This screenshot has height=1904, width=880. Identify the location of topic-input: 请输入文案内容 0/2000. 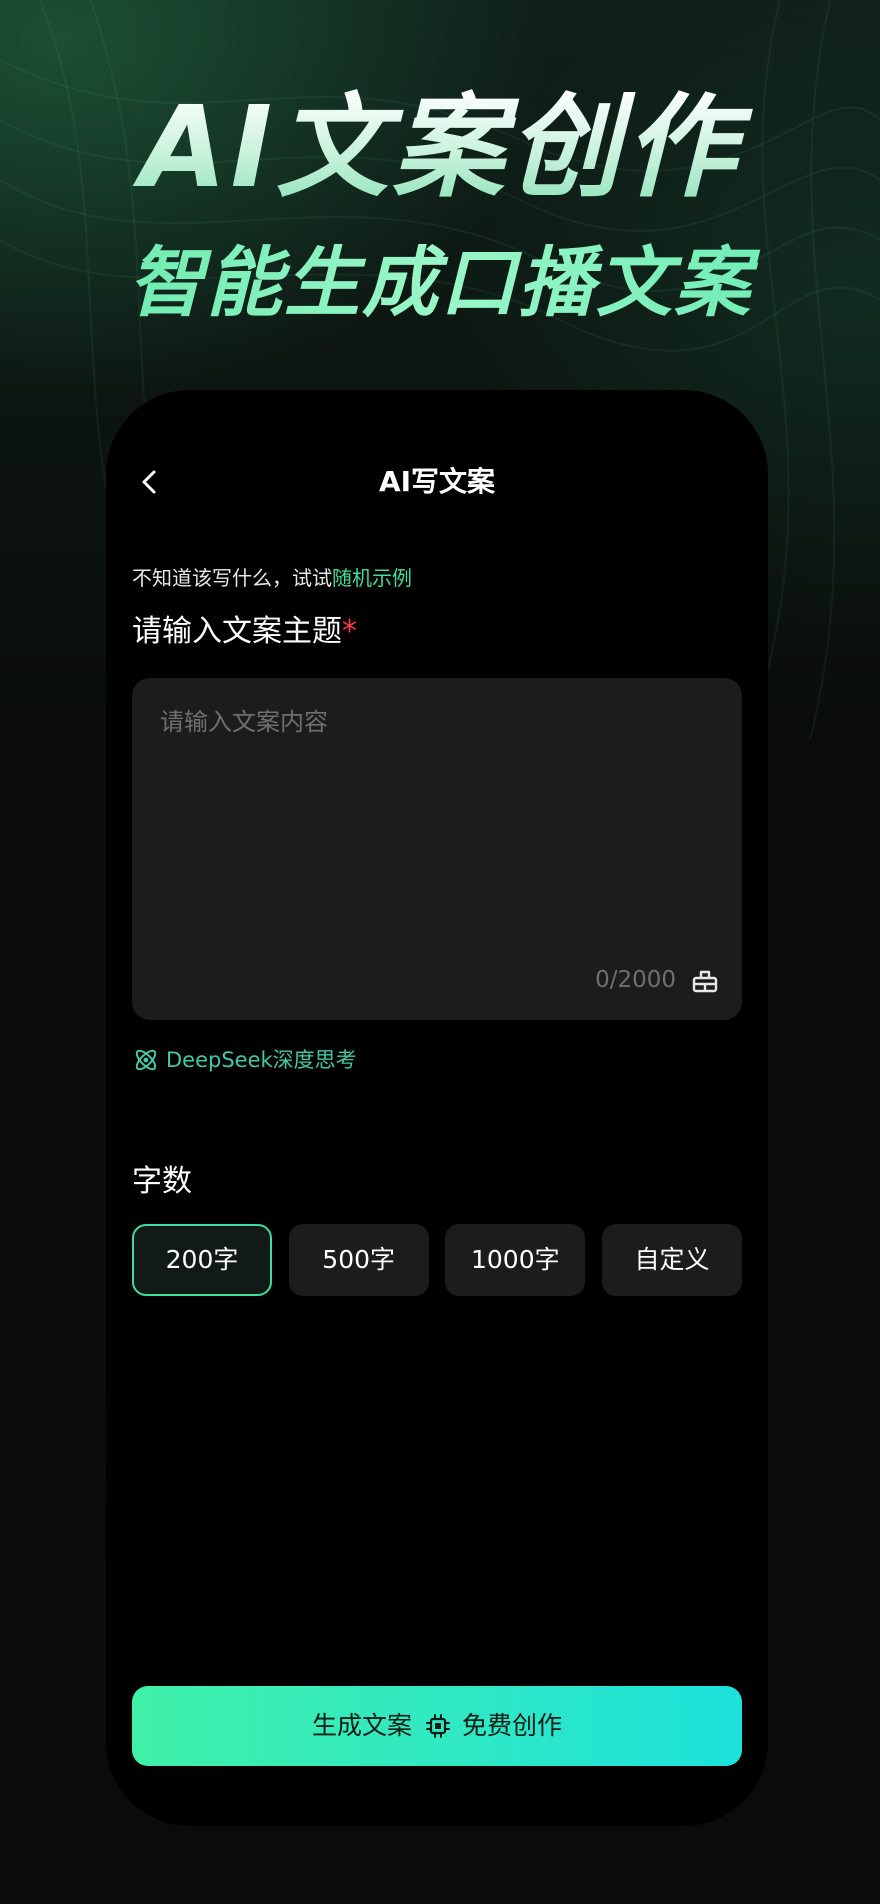
(437, 849).